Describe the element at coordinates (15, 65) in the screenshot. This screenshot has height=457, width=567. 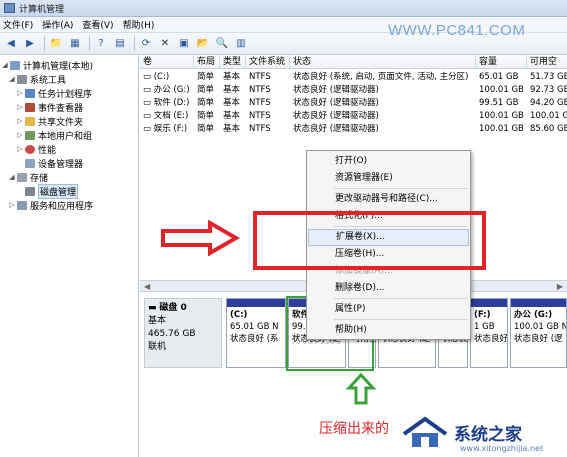
I see `computer-icon` at that location.